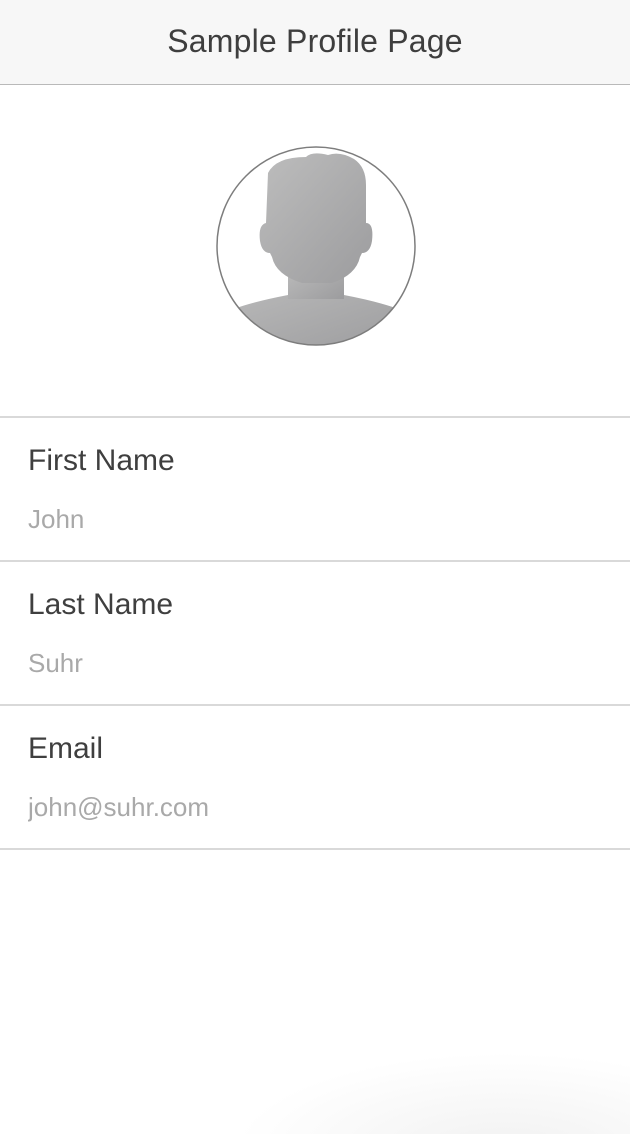 The image size is (630, 1134). Describe the element at coordinates (308, 663) in the screenshot. I see `last-name-field` at that location.